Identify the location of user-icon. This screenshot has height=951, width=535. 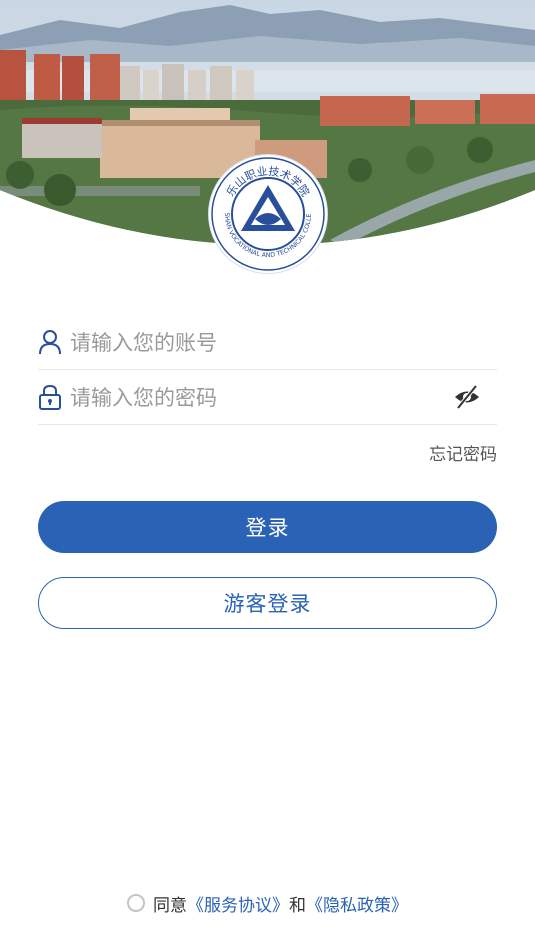
(50, 342).